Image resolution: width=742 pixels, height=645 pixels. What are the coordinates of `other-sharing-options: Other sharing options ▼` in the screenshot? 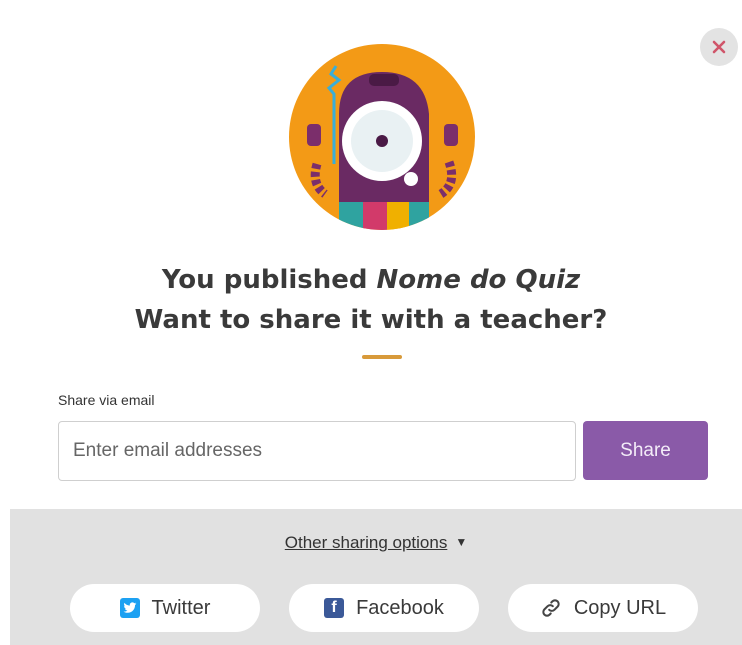 It's located at (376, 543).